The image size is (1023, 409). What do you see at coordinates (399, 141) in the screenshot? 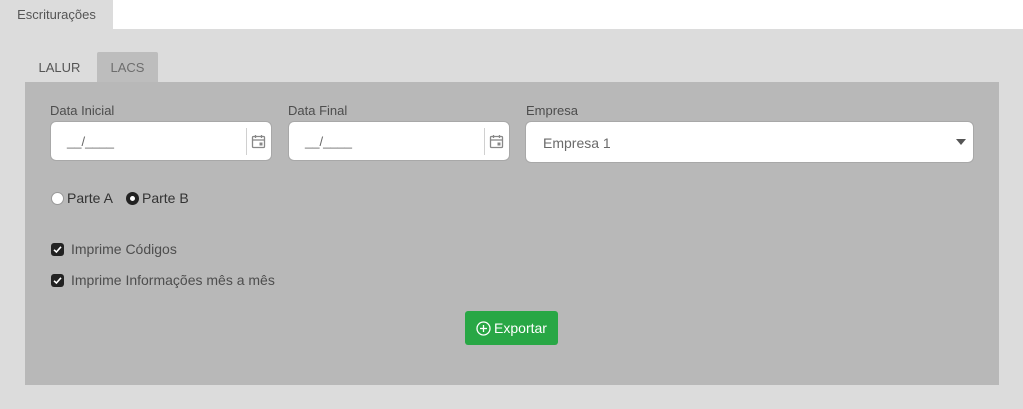
I see `data-final-field: __/____` at bounding box center [399, 141].